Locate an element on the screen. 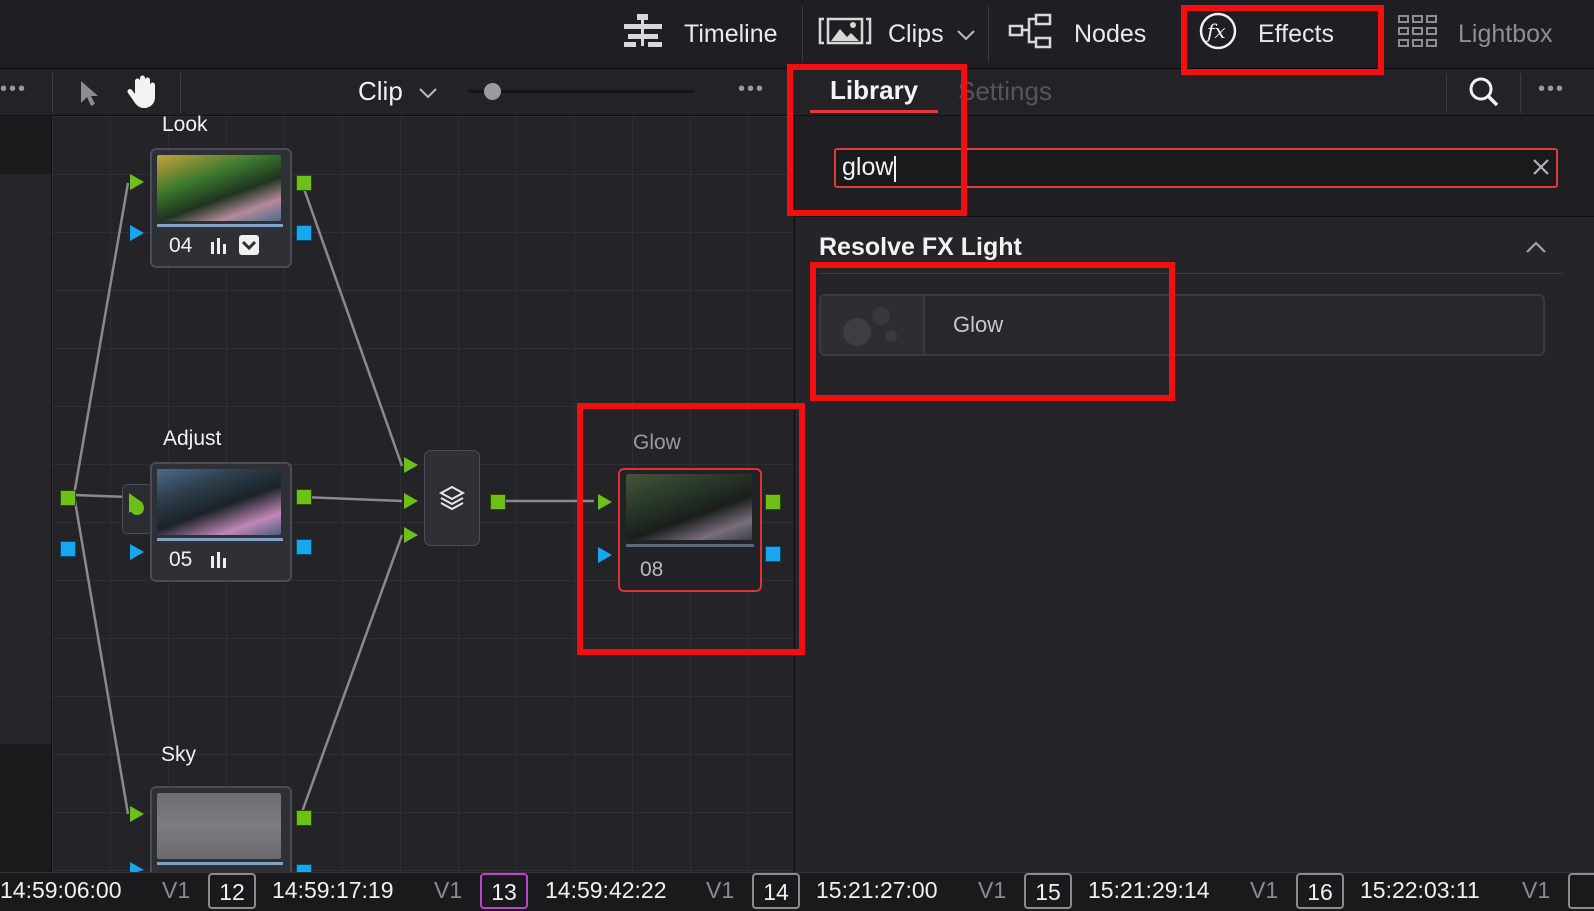 This screenshot has height=911, width=1594. clips-icon is located at coordinates (845, 34).